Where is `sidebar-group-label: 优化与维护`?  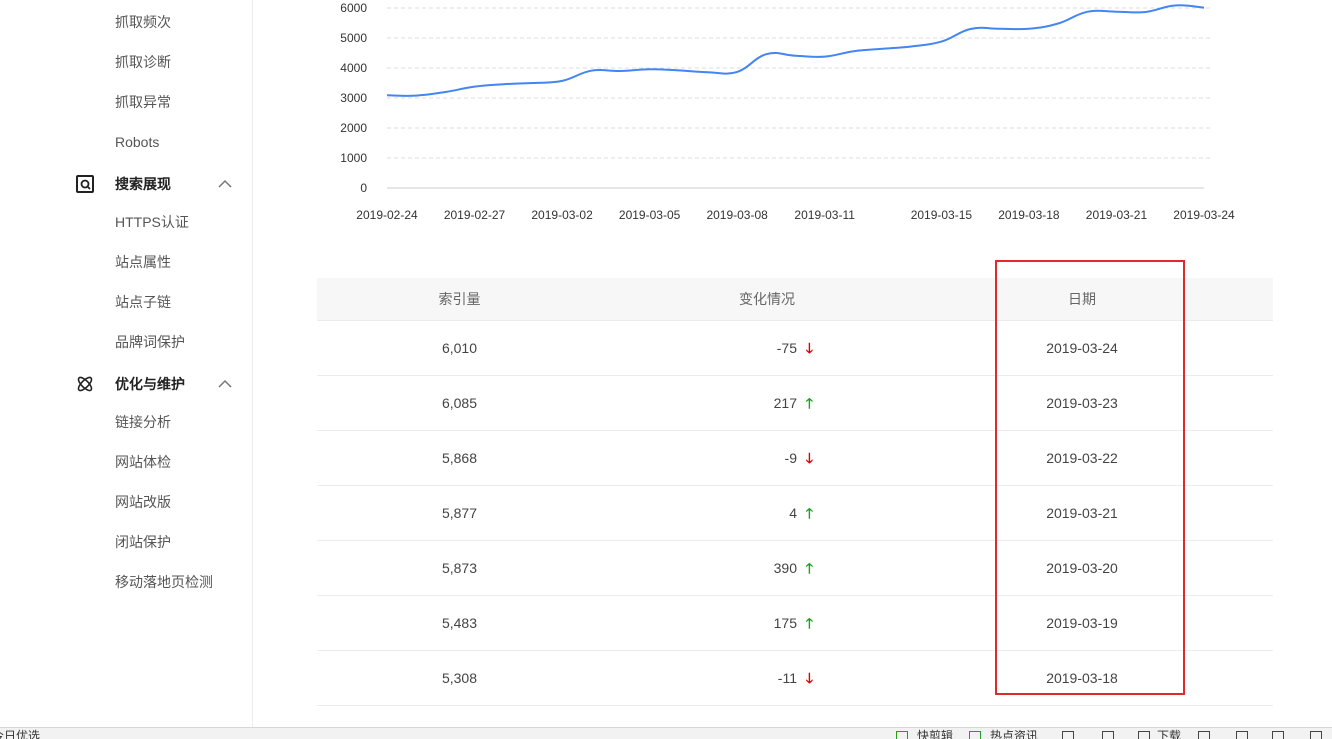
sidebar-group-label: 优化与维护 is located at coordinates (150, 384).